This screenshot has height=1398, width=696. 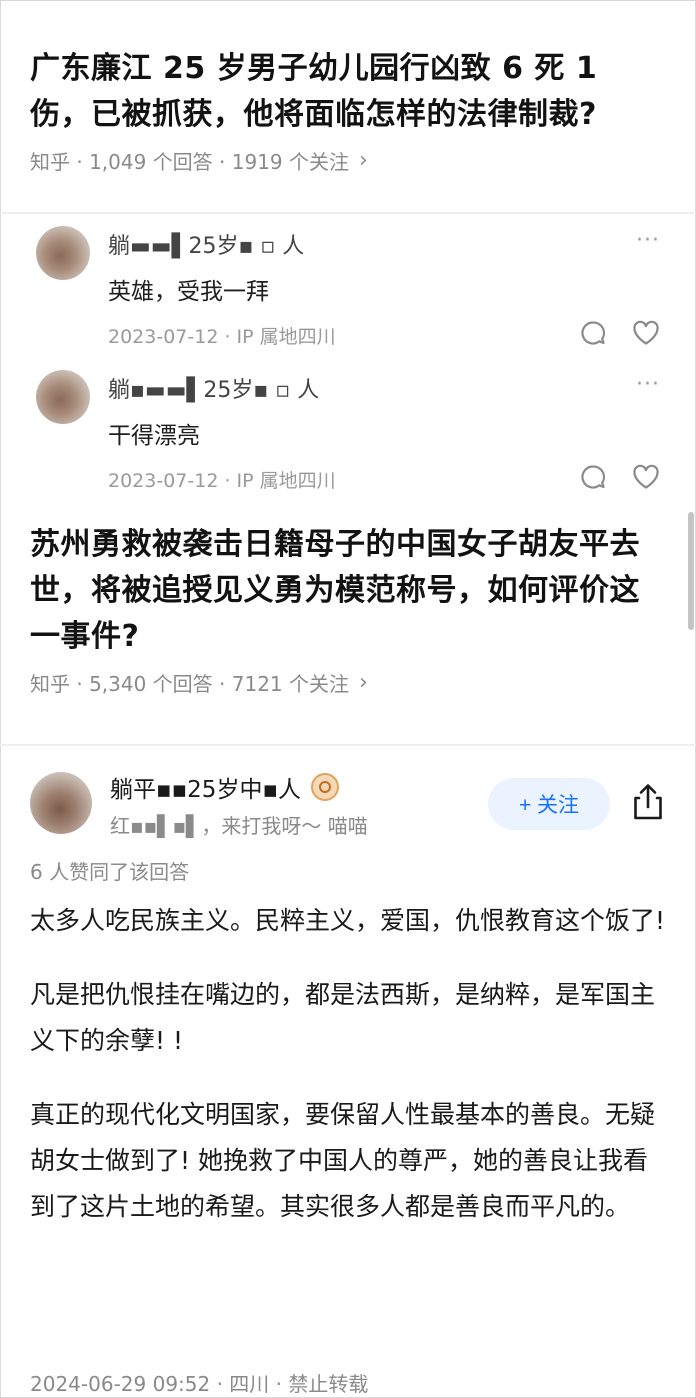 I want to click on answer-author-header: 躺平▪▪25岁中▪人 红▪▪▌▪▌，来打我呀～ 喵喵 + 关注, so click(x=348, y=810).